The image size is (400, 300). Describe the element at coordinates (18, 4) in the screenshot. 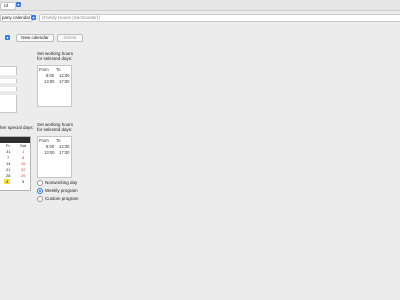

I see `top-select-button: ▾` at that location.